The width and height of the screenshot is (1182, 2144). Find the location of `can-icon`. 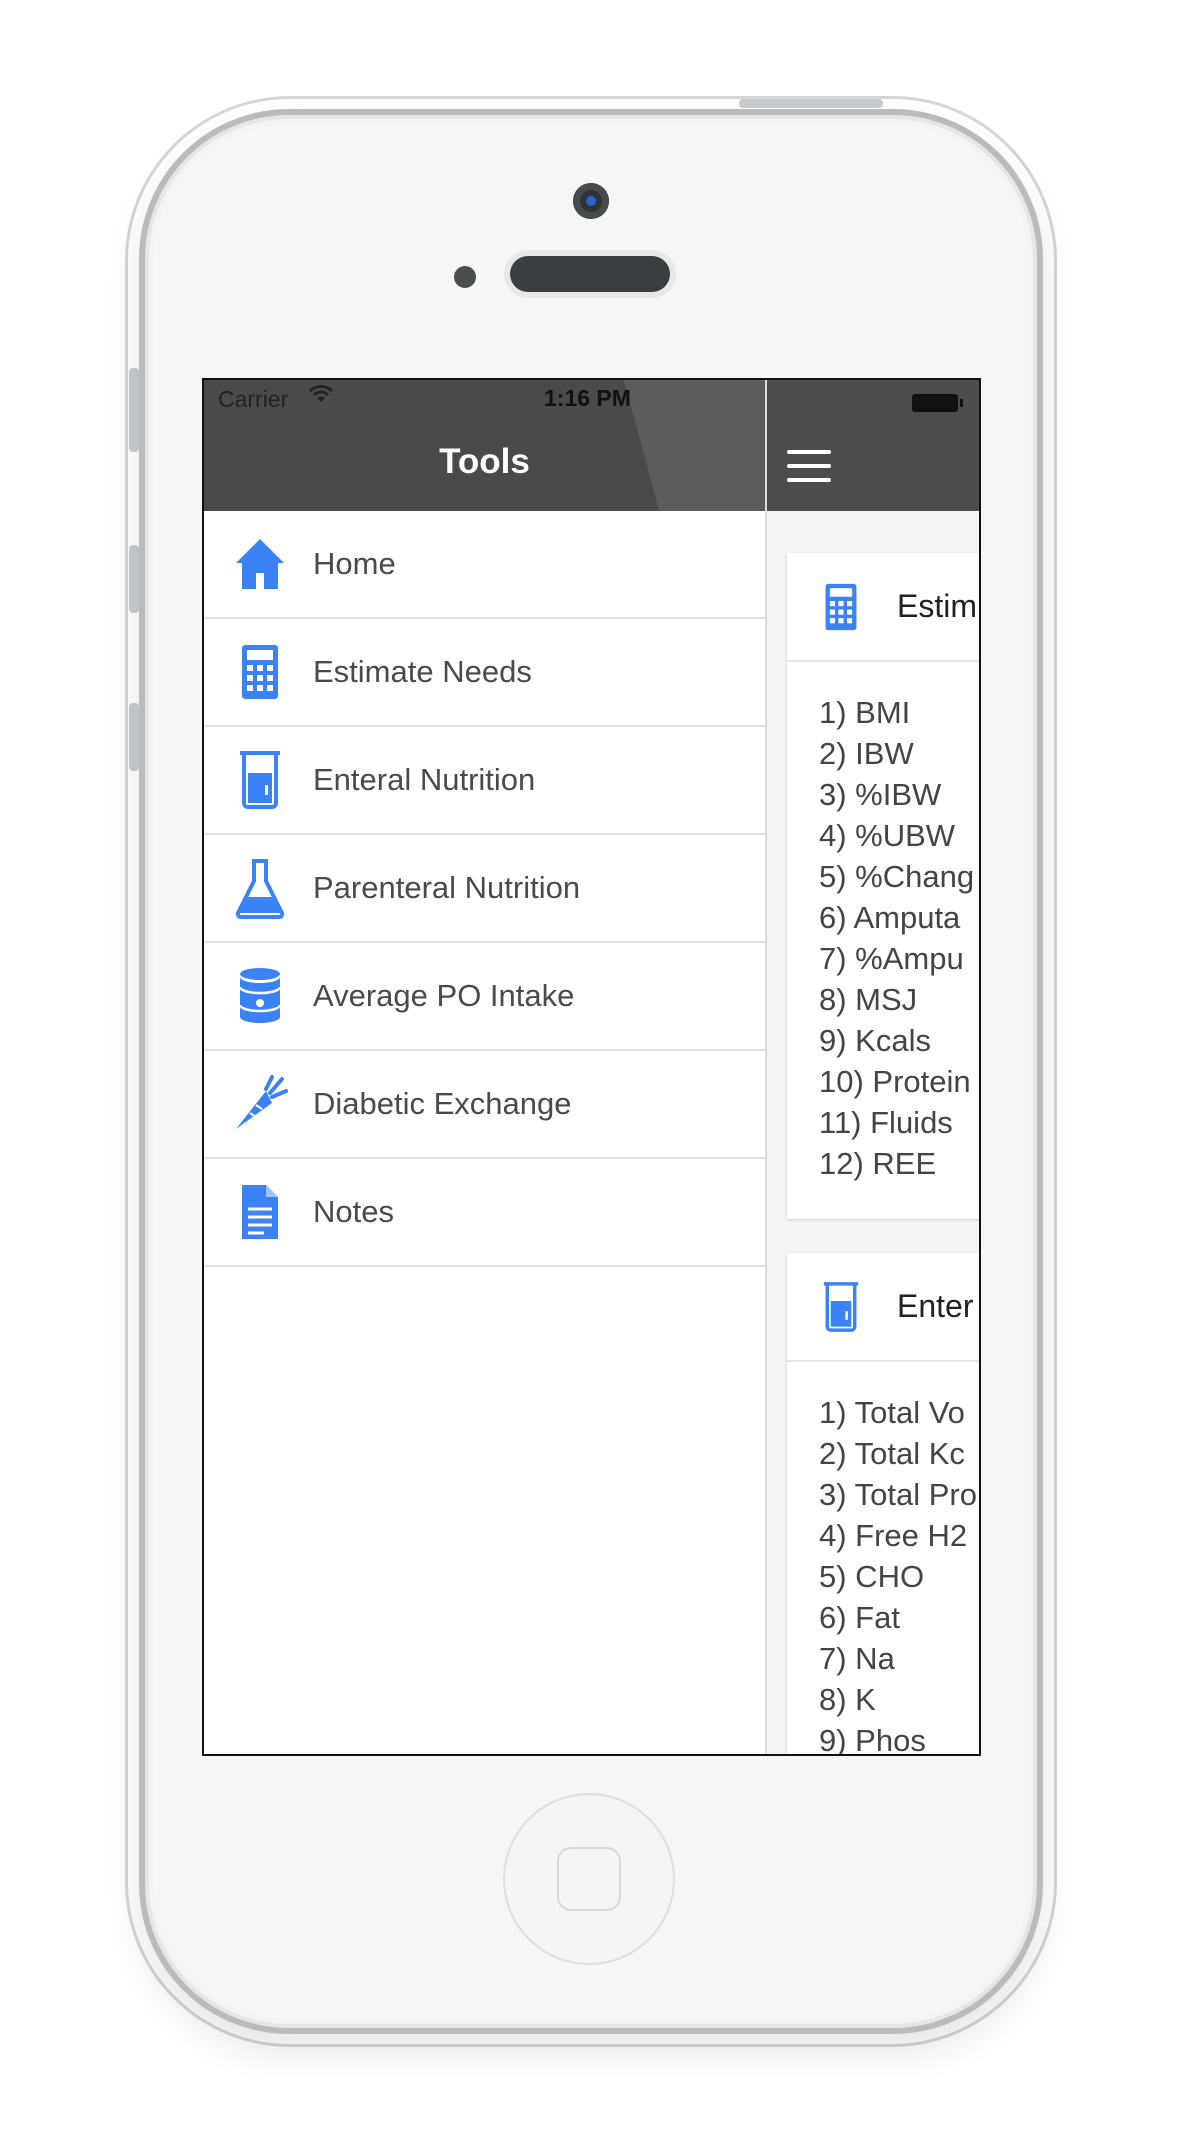

can-icon is located at coordinates (260, 995).